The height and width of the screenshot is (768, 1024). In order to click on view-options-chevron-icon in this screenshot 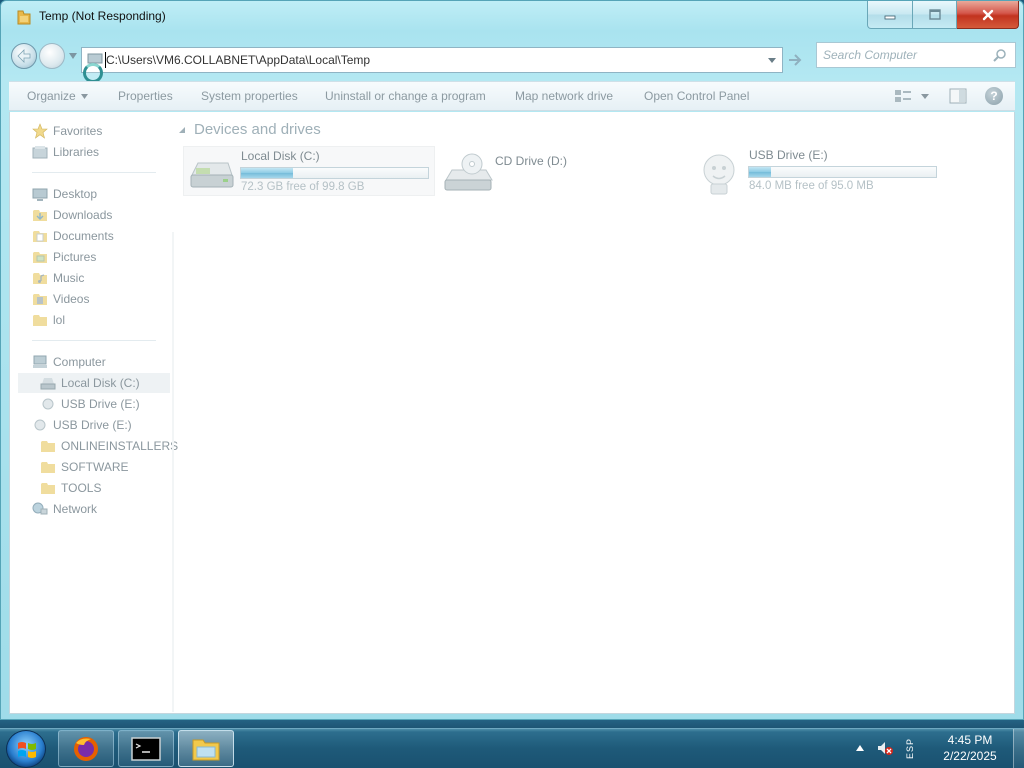, I will do `click(925, 96)`.